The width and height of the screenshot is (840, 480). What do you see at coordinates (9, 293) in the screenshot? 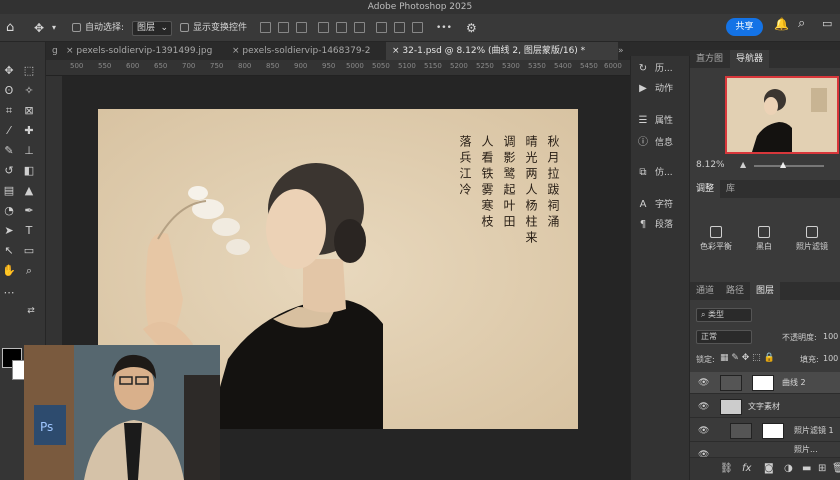
I see `edit-toolbar-icon: ⋯` at bounding box center [9, 293].